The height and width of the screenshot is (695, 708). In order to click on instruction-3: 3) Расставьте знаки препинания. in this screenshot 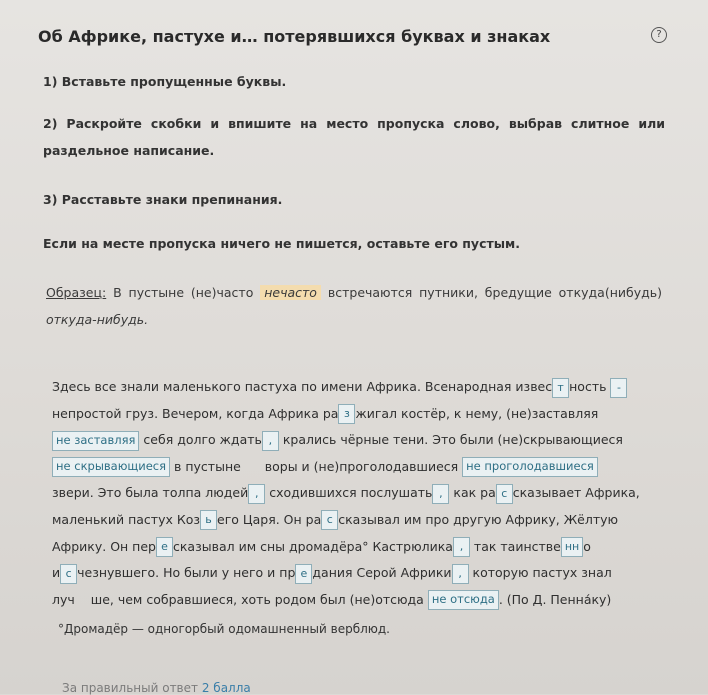, I will do `click(163, 199)`.